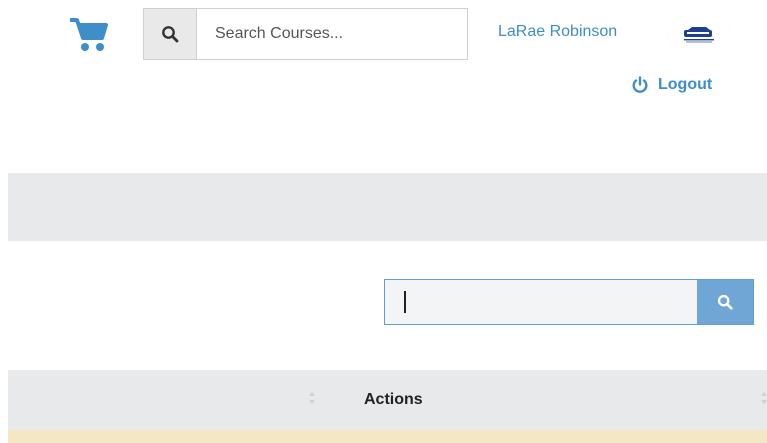 The height and width of the screenshot is (443, 767). Describe the element at coordinates (640, 84) in the screenshot. I see `power-icon` at that location.